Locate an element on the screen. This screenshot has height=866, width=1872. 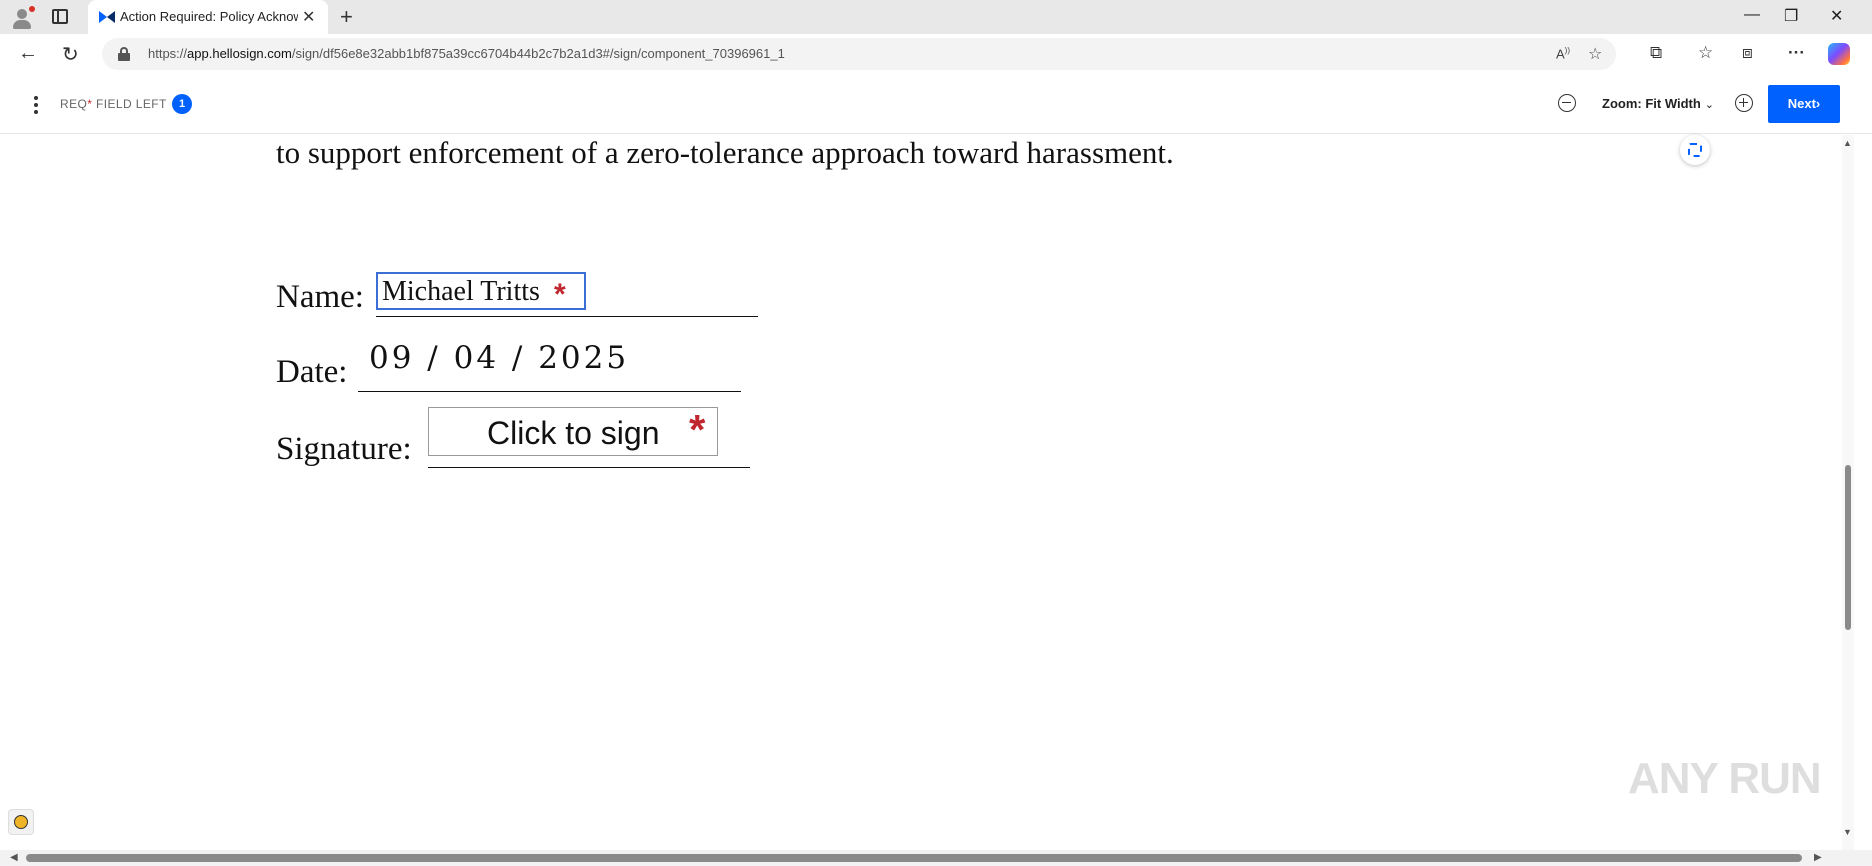
extensions-icon: ⧉ is located at coordinates (1656, 53).